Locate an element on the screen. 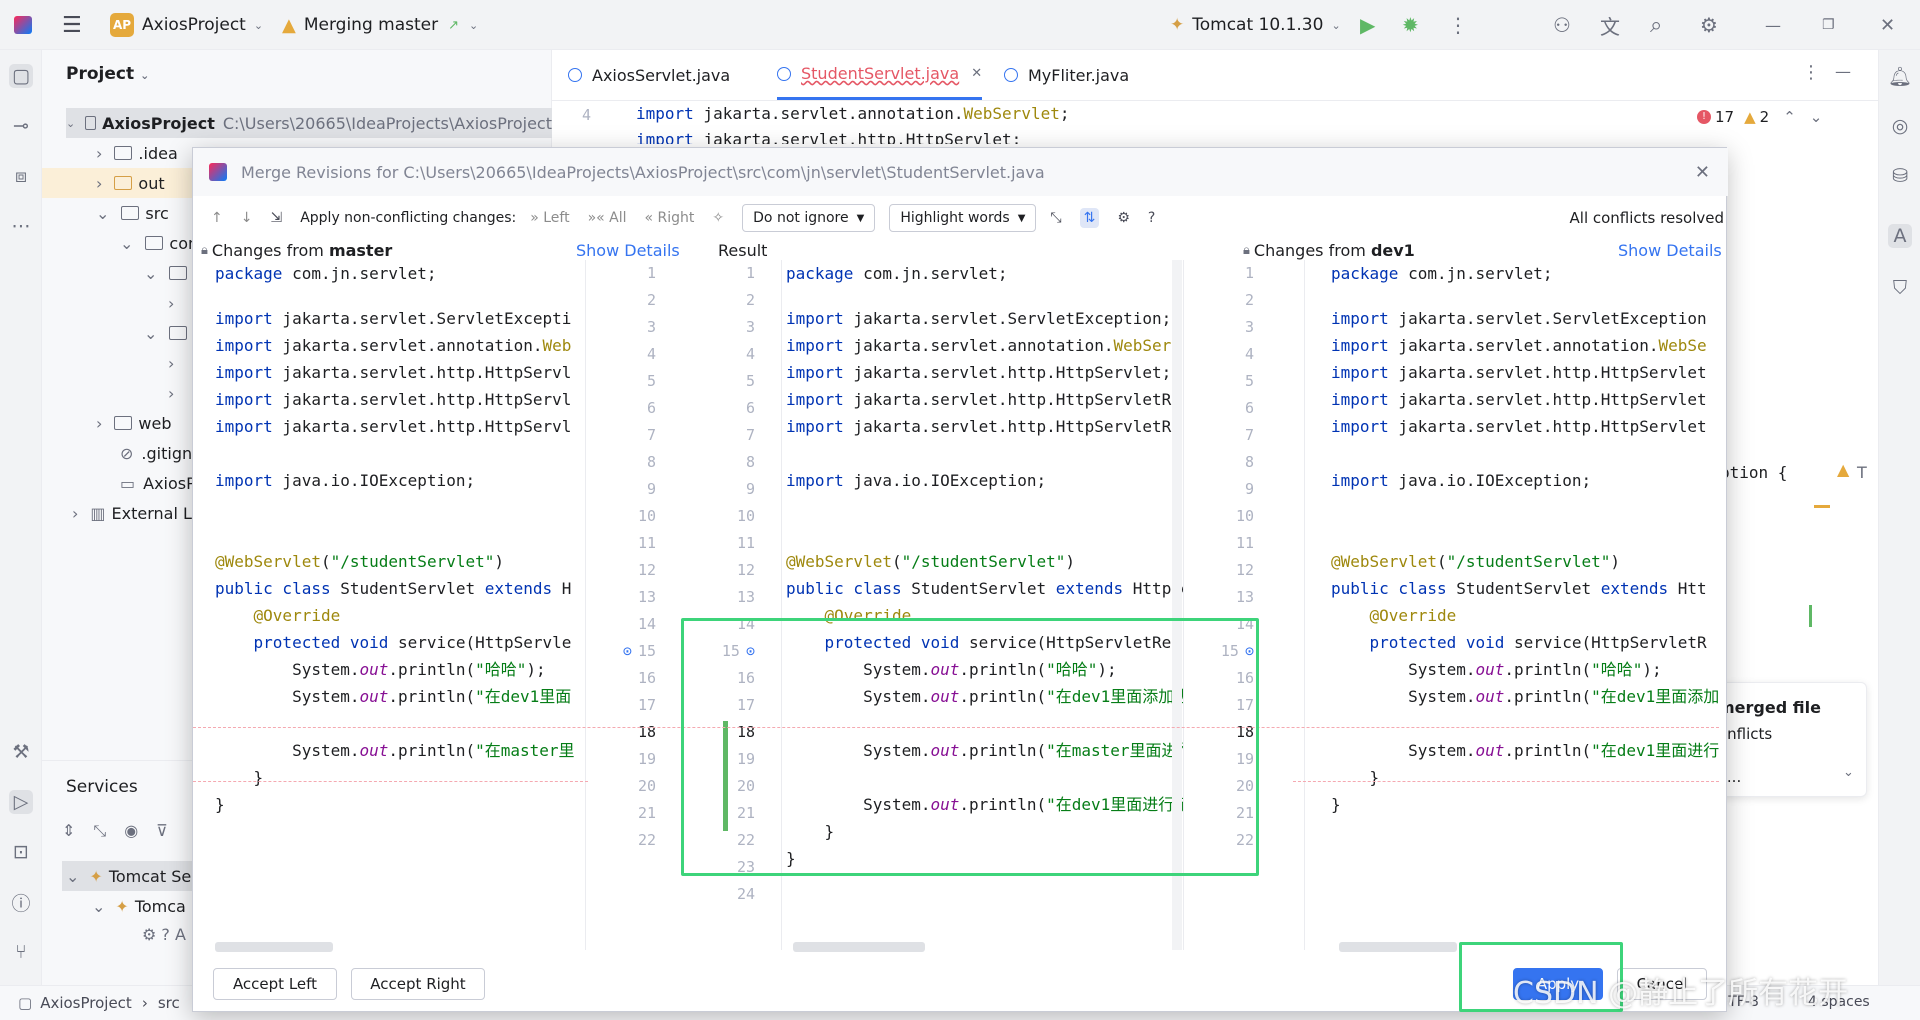  inspection-widget: ! 17 ▲ 2 ⌃ ⌄ is located at coordinates (1759, 117).